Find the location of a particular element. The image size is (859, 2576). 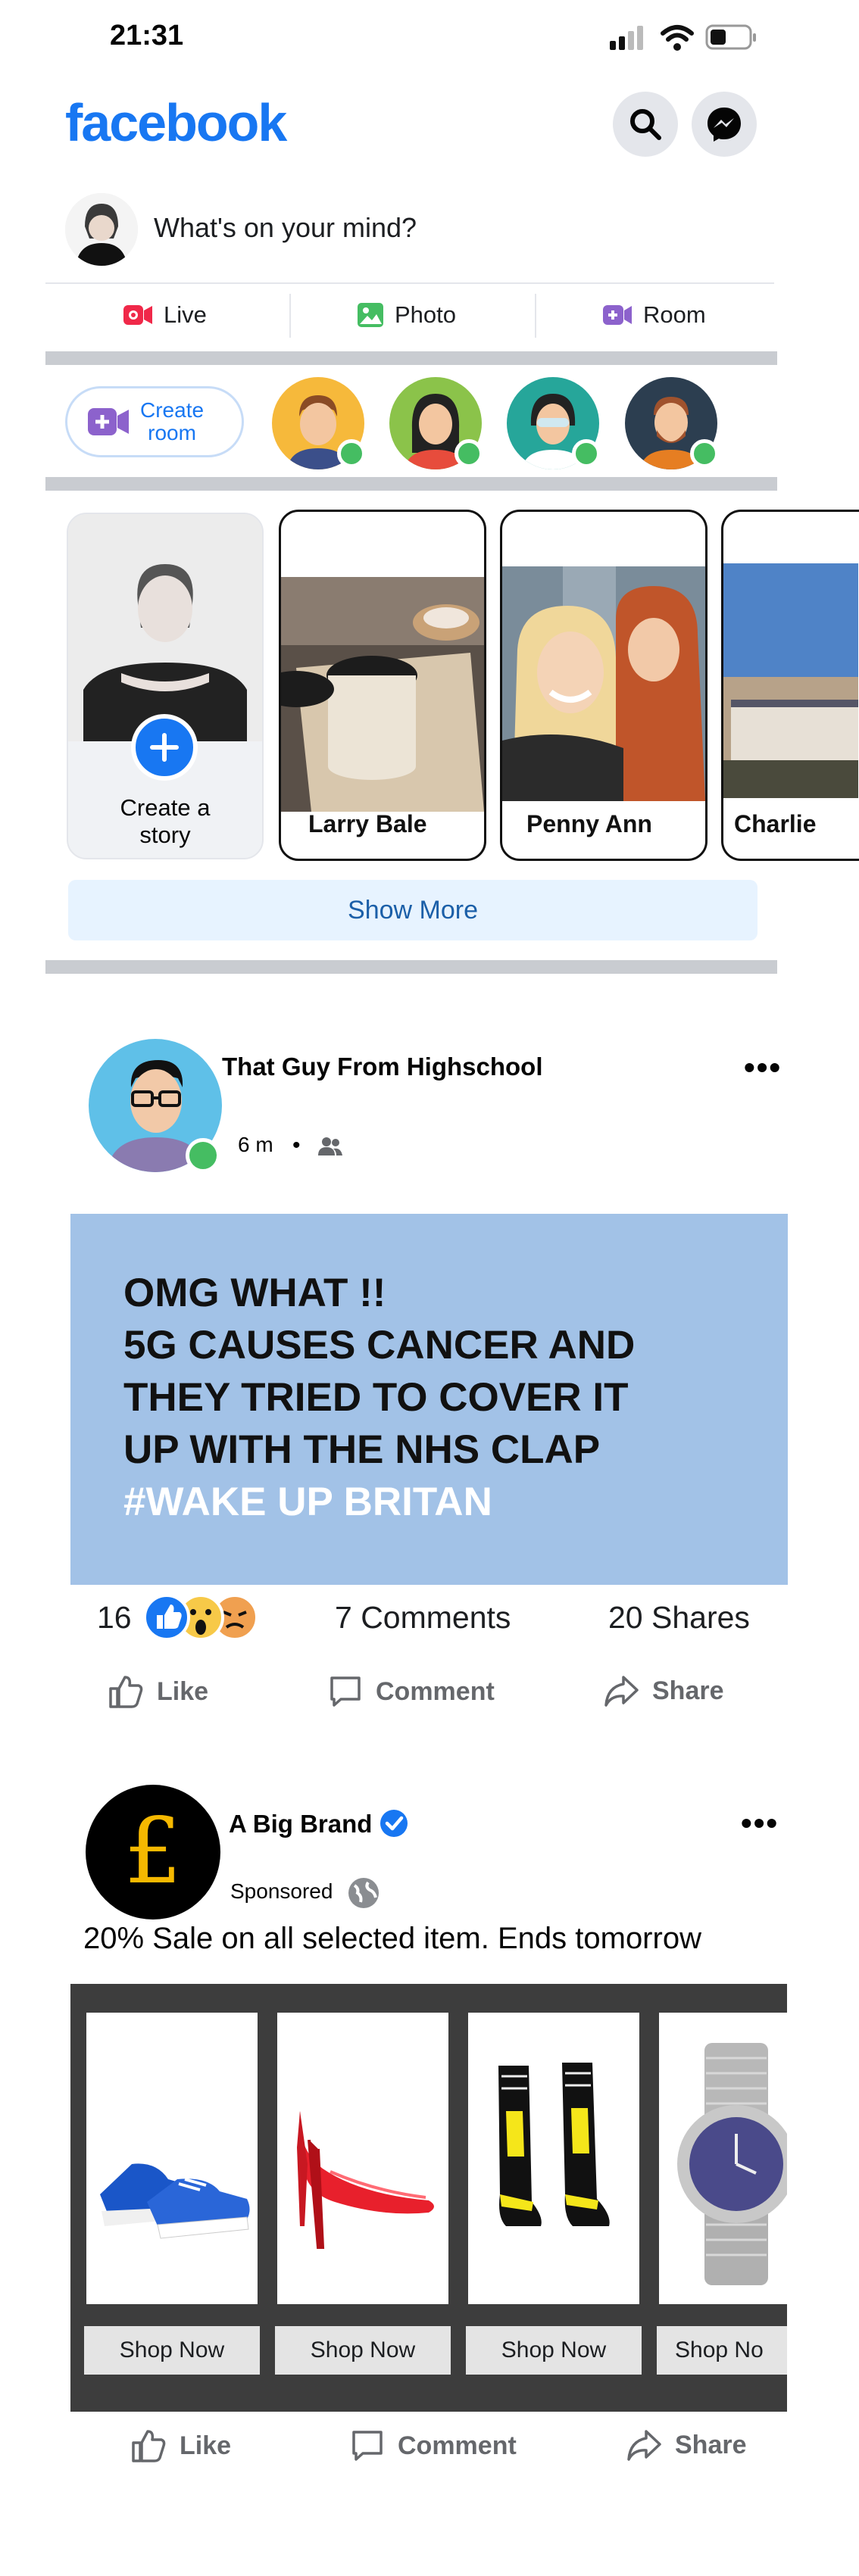

cellular-signal-icon is located at coordinates (626, 38).